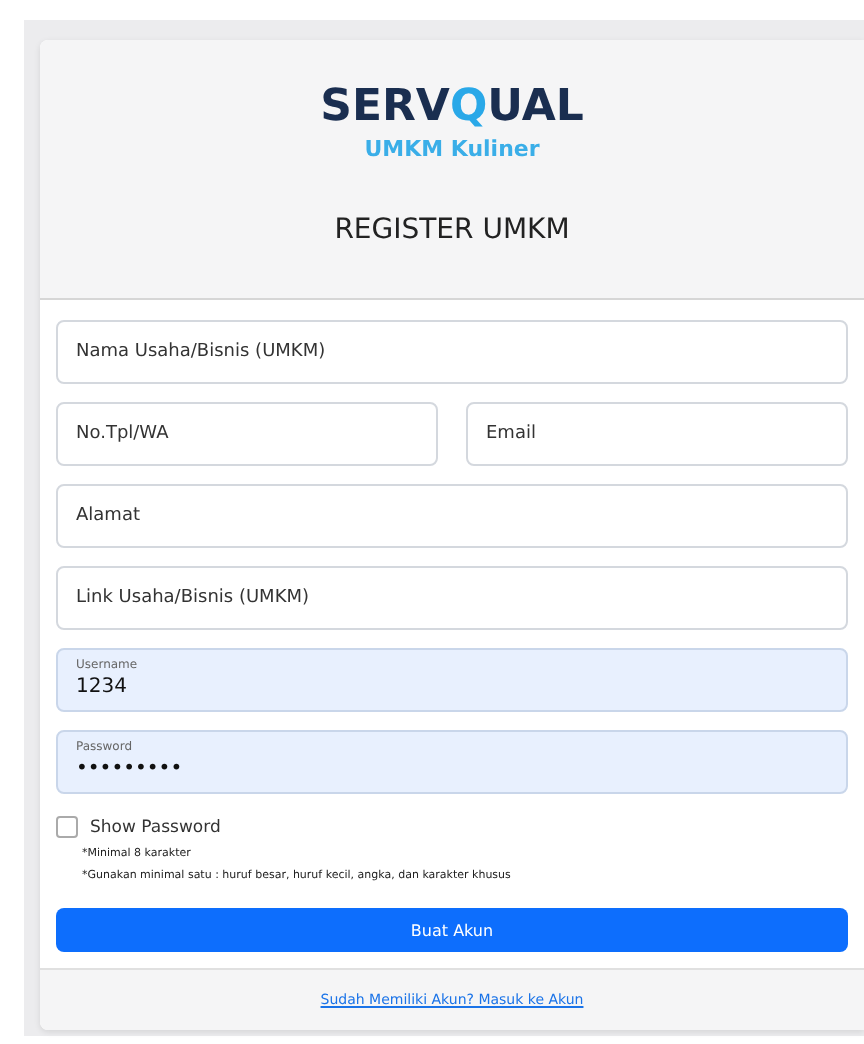 This screenshot has width=864, height=1044. What do you see at coordinates (452, 230) in the screenshot?
I see `form-title: REGISTER UMKM` at bounding box center [452, 230].